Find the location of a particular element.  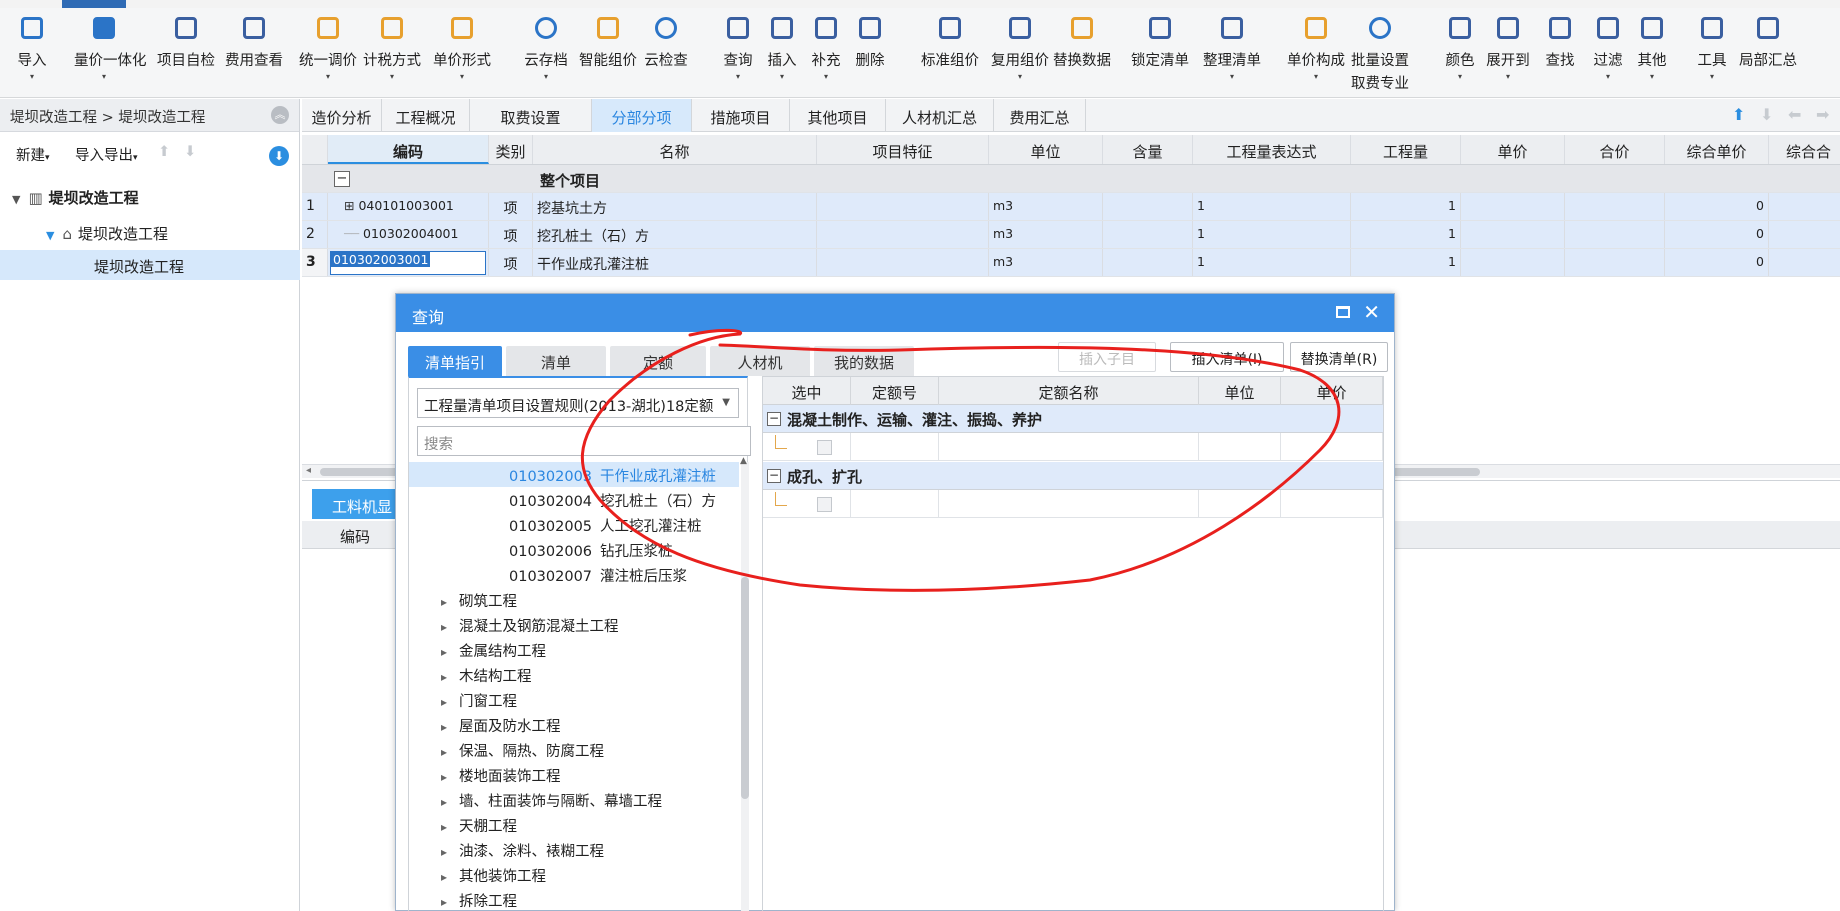

insert-child-button: 插入子目 is located at coordinates (1107, 357).